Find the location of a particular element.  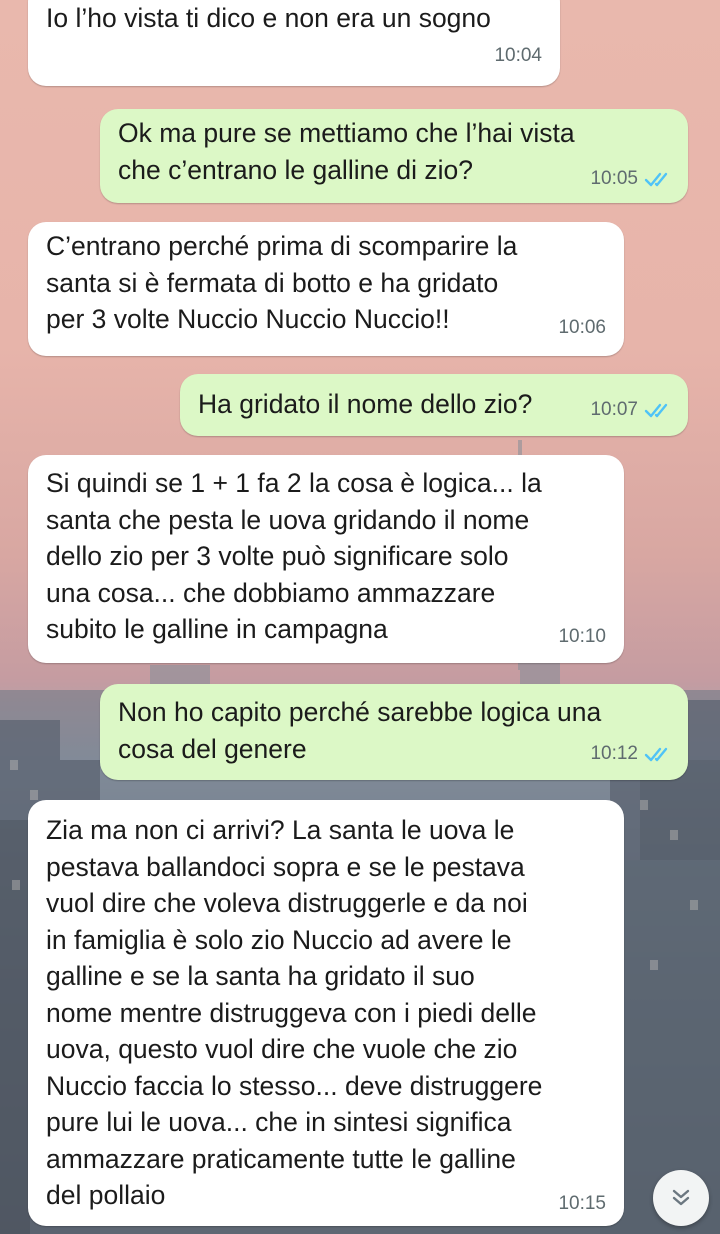

message-time: 10:04 is located at coordinates (518, 55).